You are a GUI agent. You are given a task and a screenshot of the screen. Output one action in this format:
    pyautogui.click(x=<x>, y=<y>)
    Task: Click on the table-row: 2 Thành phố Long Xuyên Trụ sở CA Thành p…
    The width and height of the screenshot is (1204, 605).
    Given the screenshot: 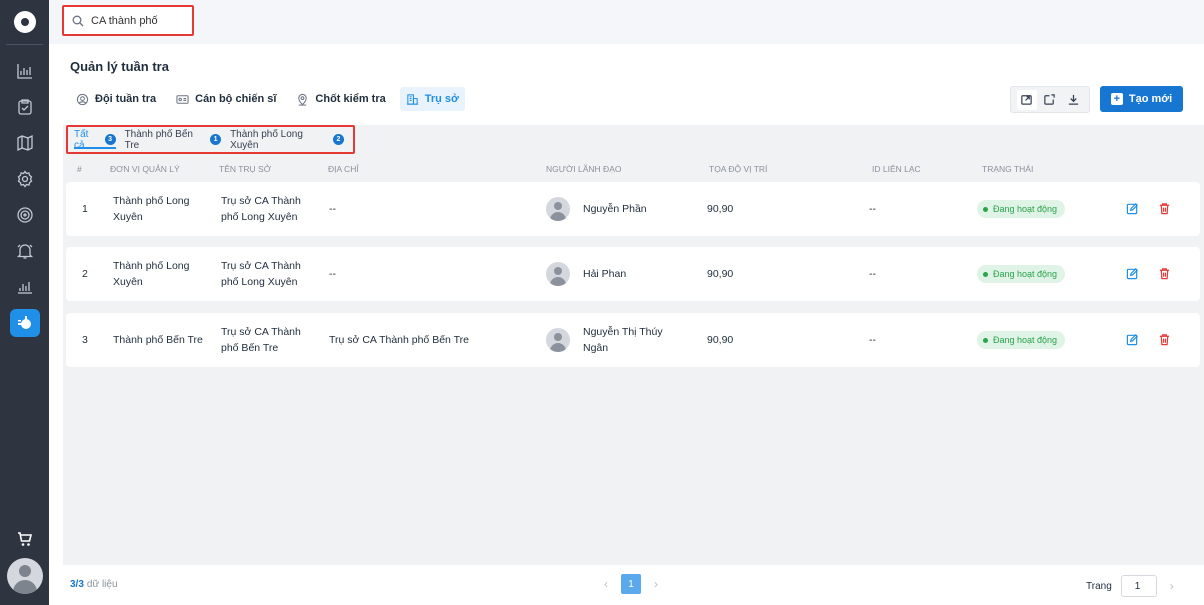 What is the action you would take?
    pyautogui.click(x=633, y=274)
    